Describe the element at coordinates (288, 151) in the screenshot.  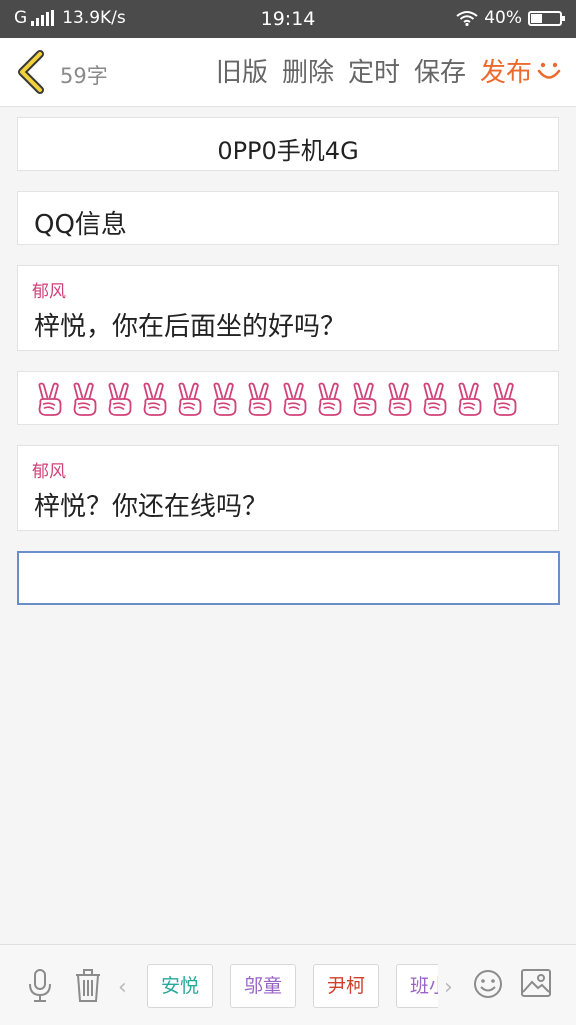
I see `title-text: 0PP0手机4G` at that location.